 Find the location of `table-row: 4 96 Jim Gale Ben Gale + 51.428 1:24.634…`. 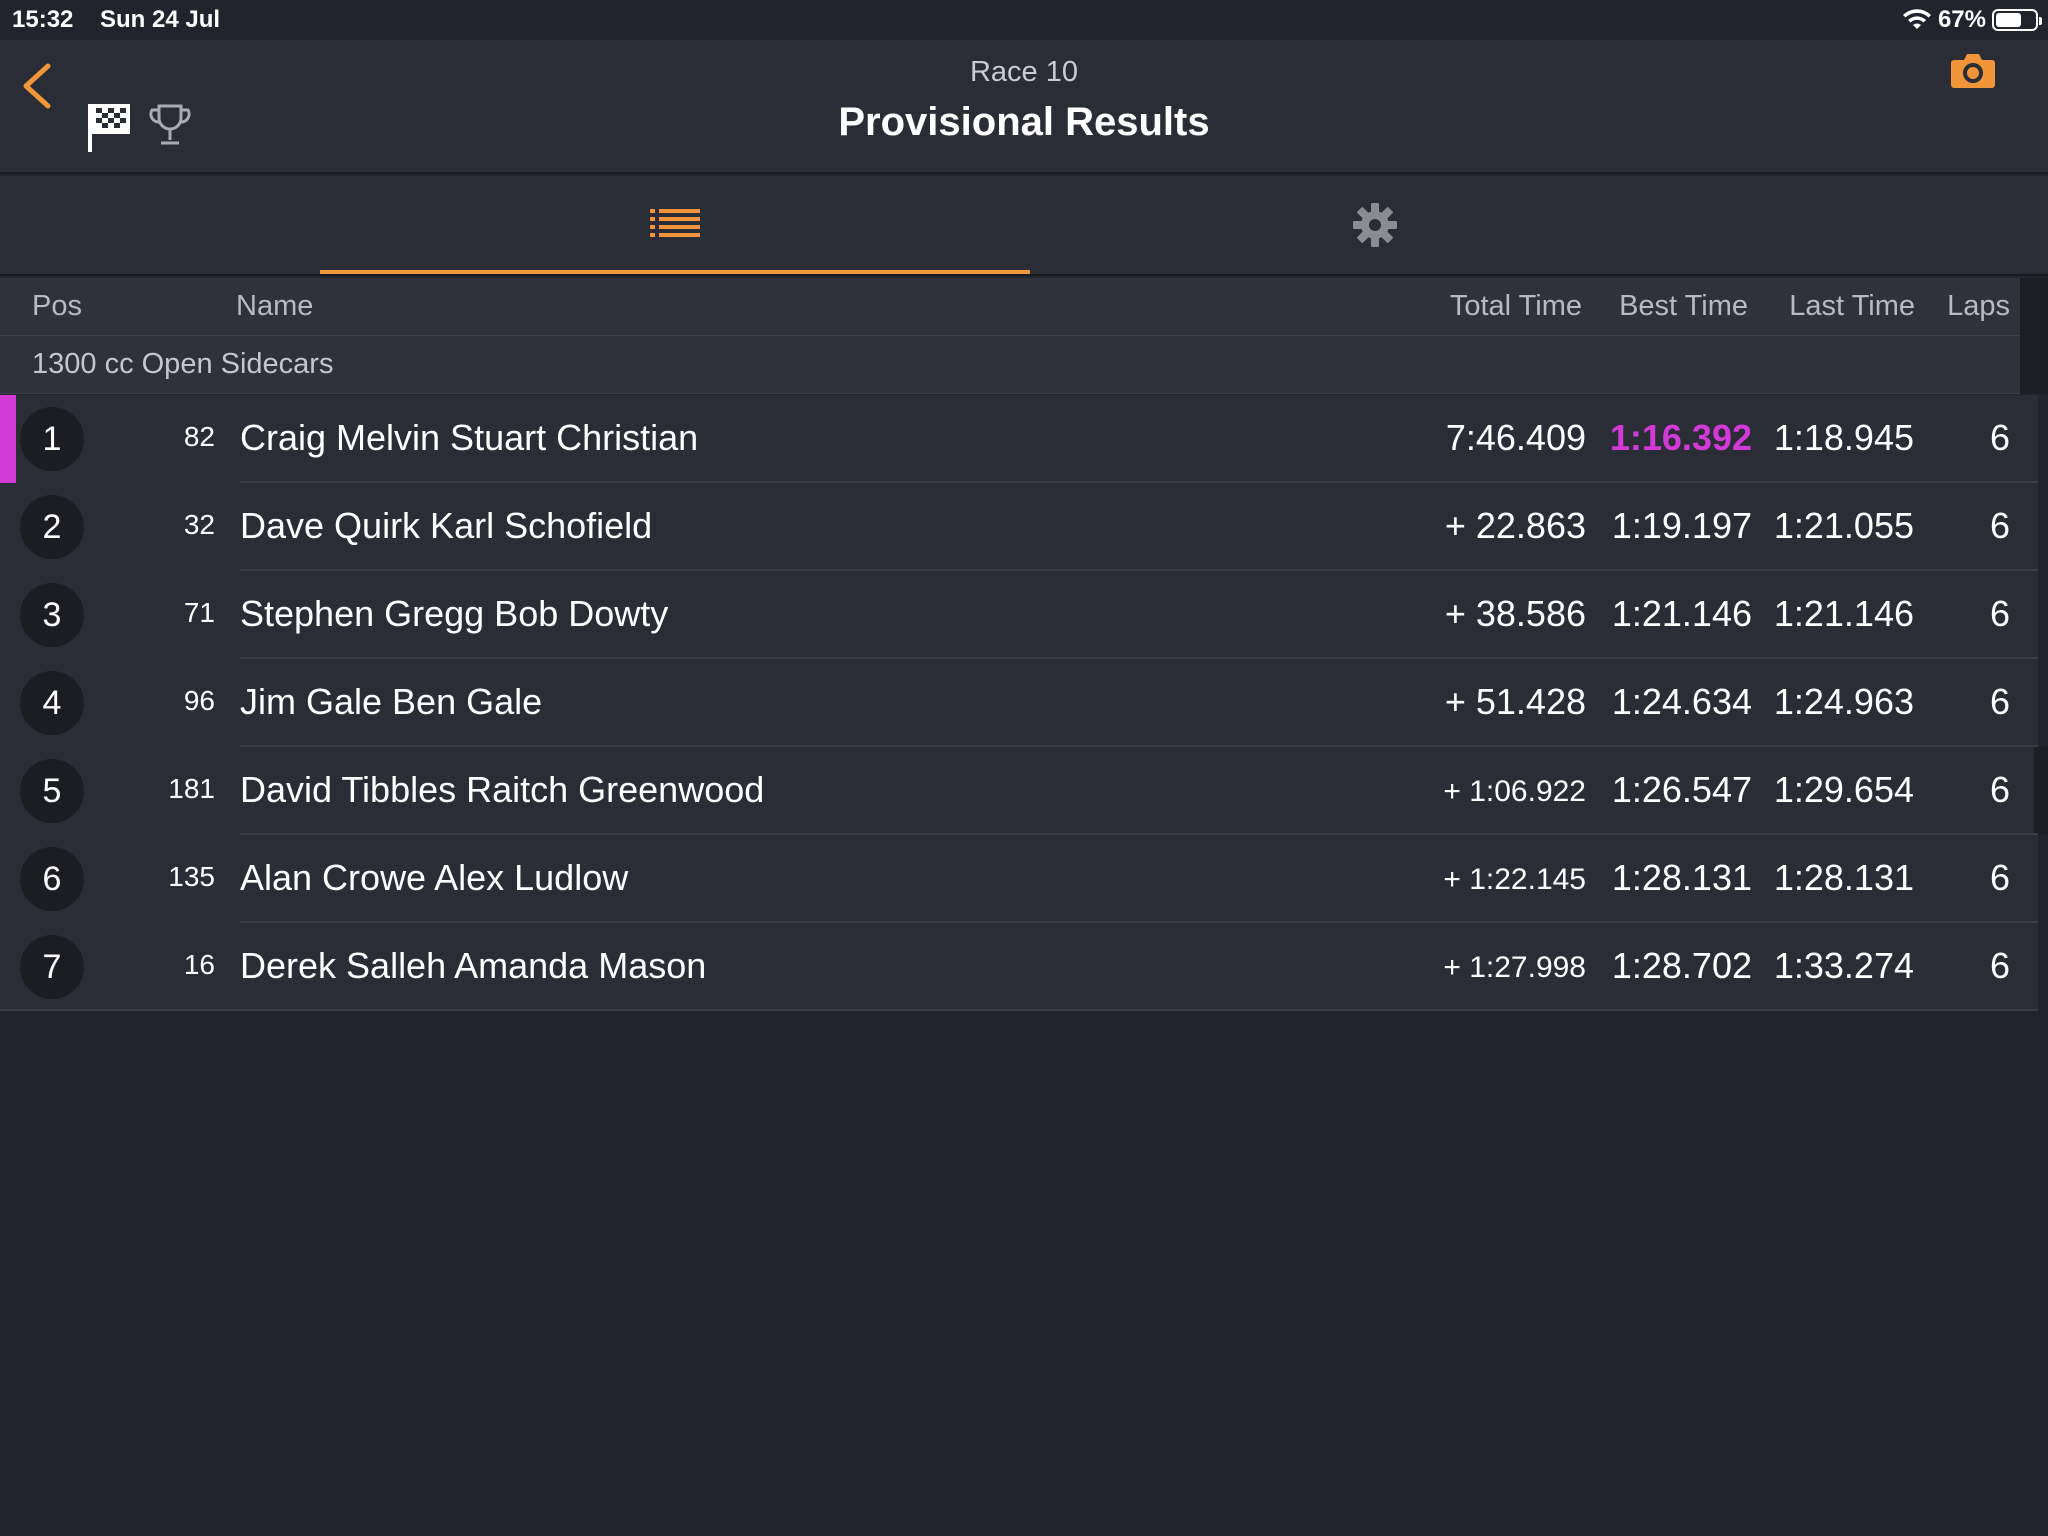

table-row: 4 96 Jim Gale Ben Gale + 51.428 1:24.634… is located at coordinates (1019, 703).